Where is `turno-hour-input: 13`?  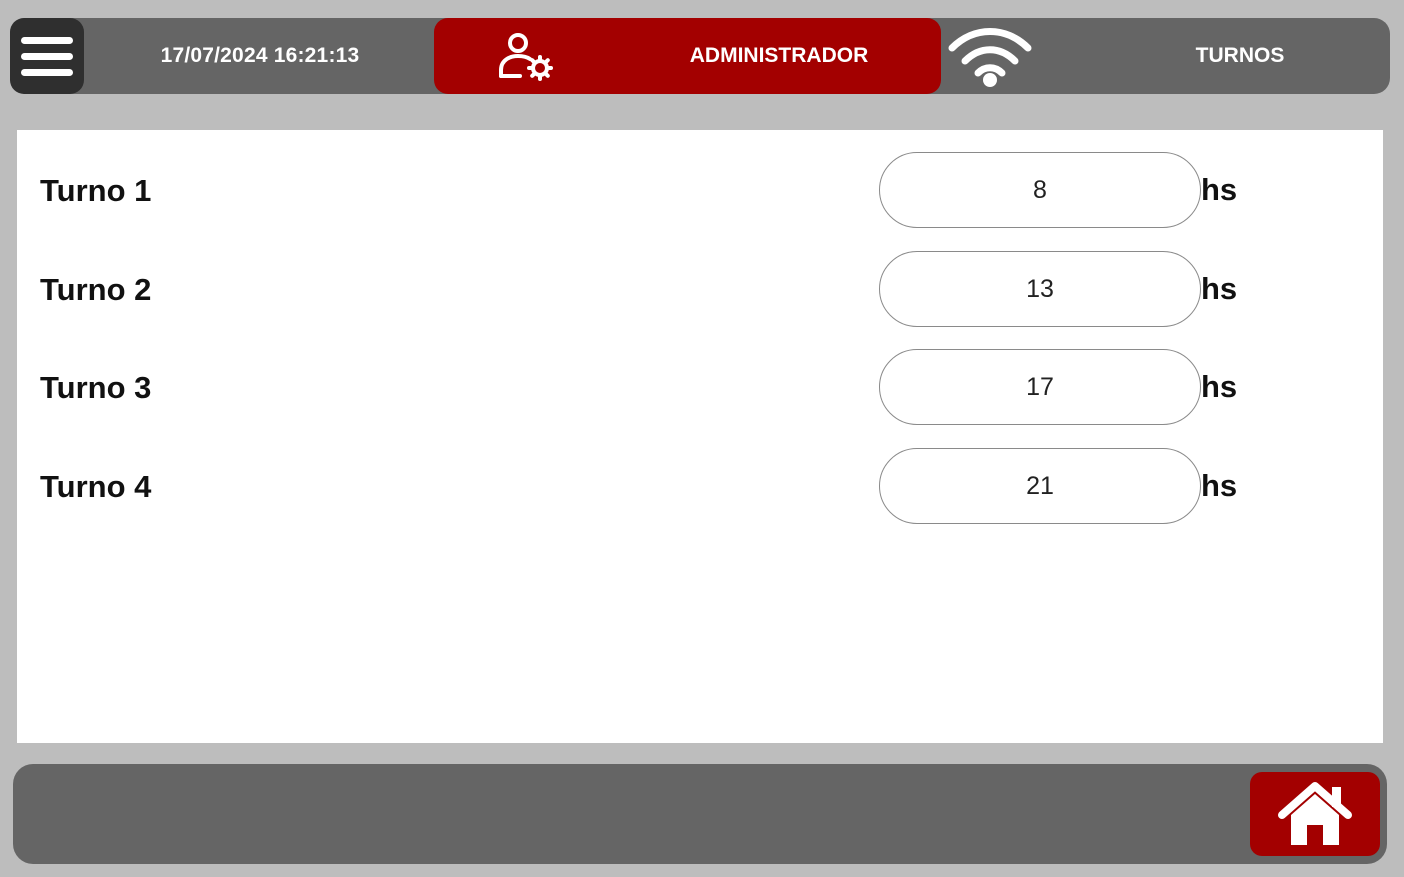
turno-hour-input: 13 is located at coordinates (1040, 289).